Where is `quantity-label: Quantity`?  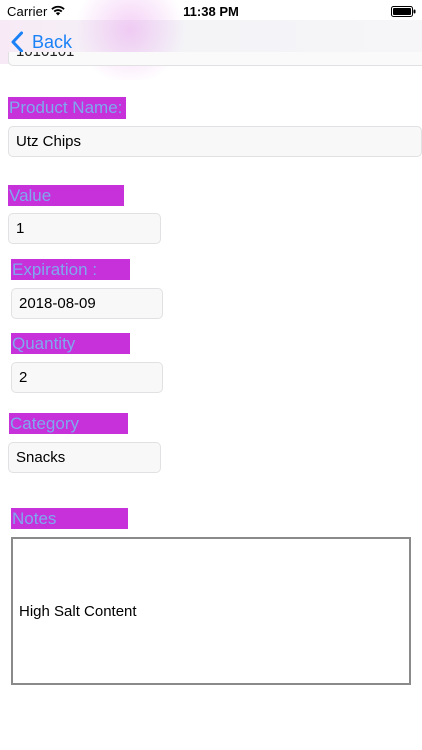 quantity-label: Quantity is located at coordinates (70, 343).